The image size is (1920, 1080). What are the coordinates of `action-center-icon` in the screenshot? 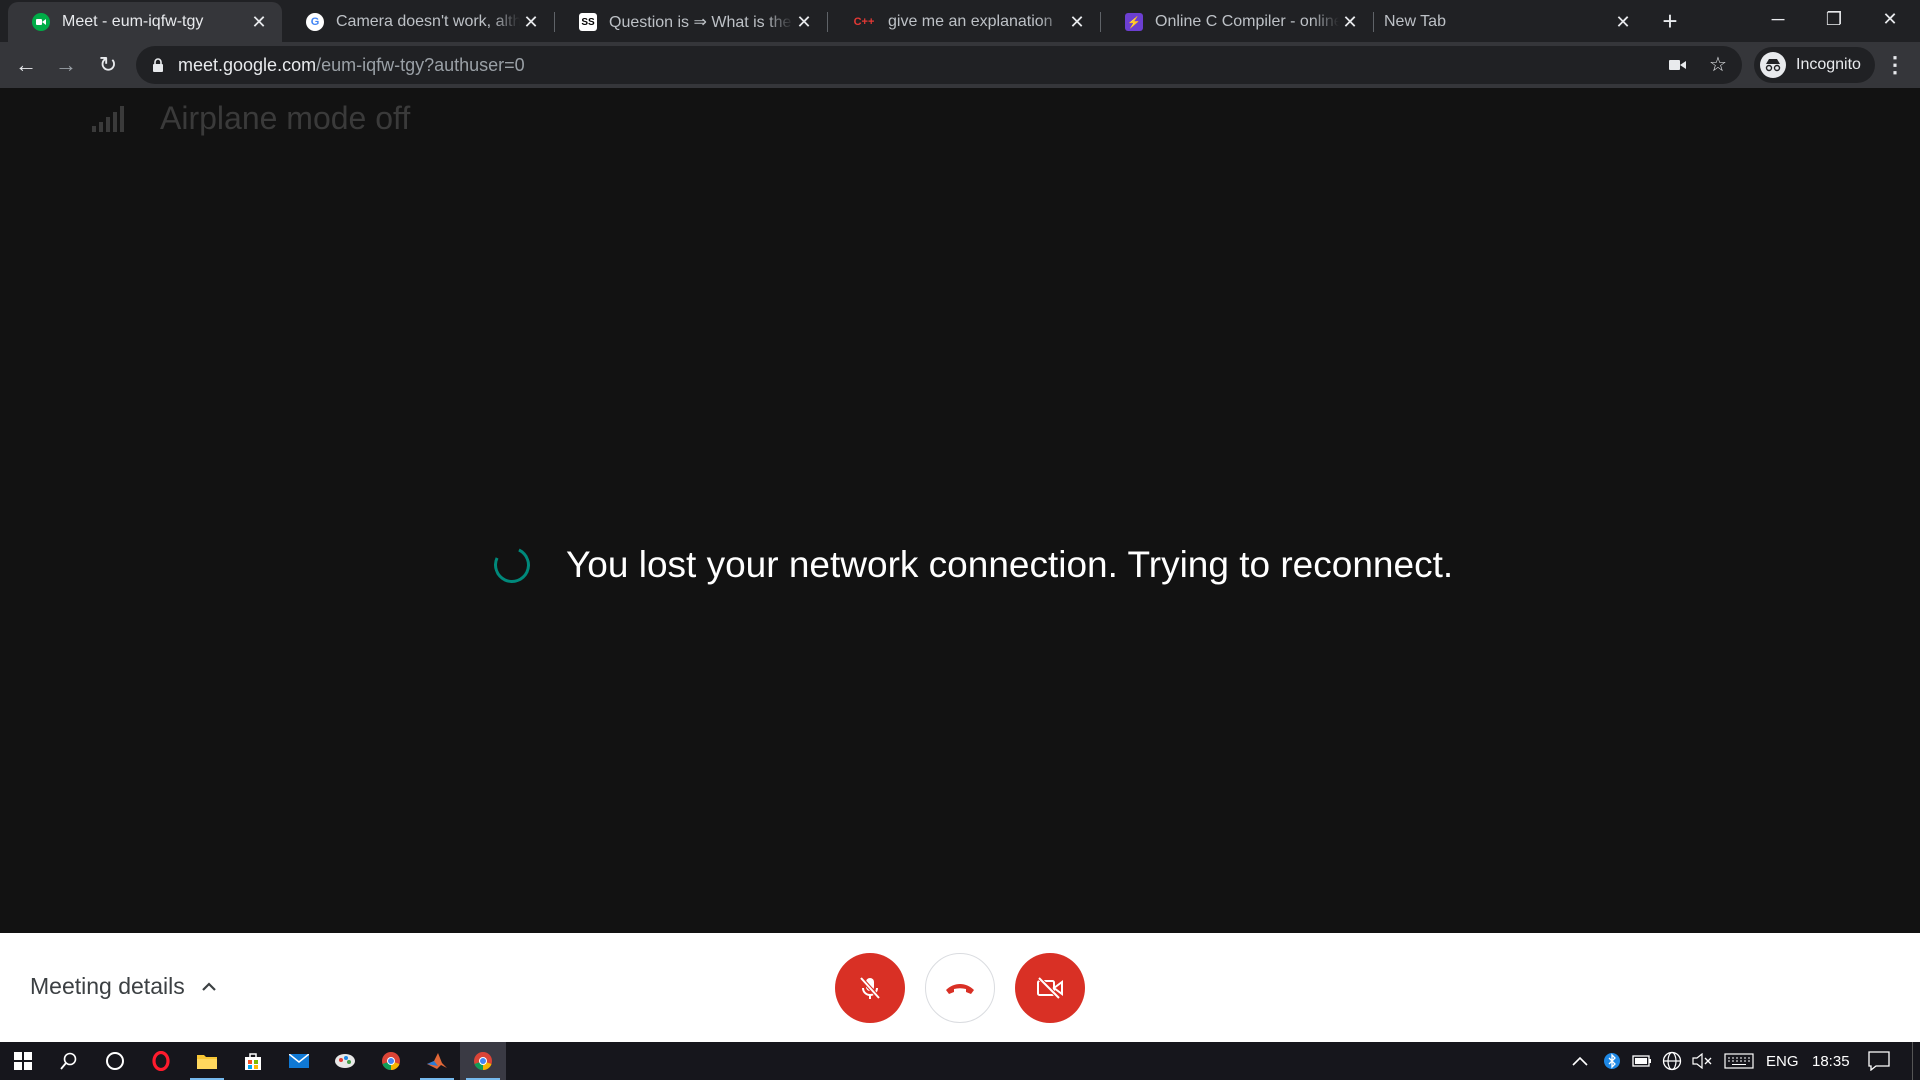 It's located at (1879, 1061).